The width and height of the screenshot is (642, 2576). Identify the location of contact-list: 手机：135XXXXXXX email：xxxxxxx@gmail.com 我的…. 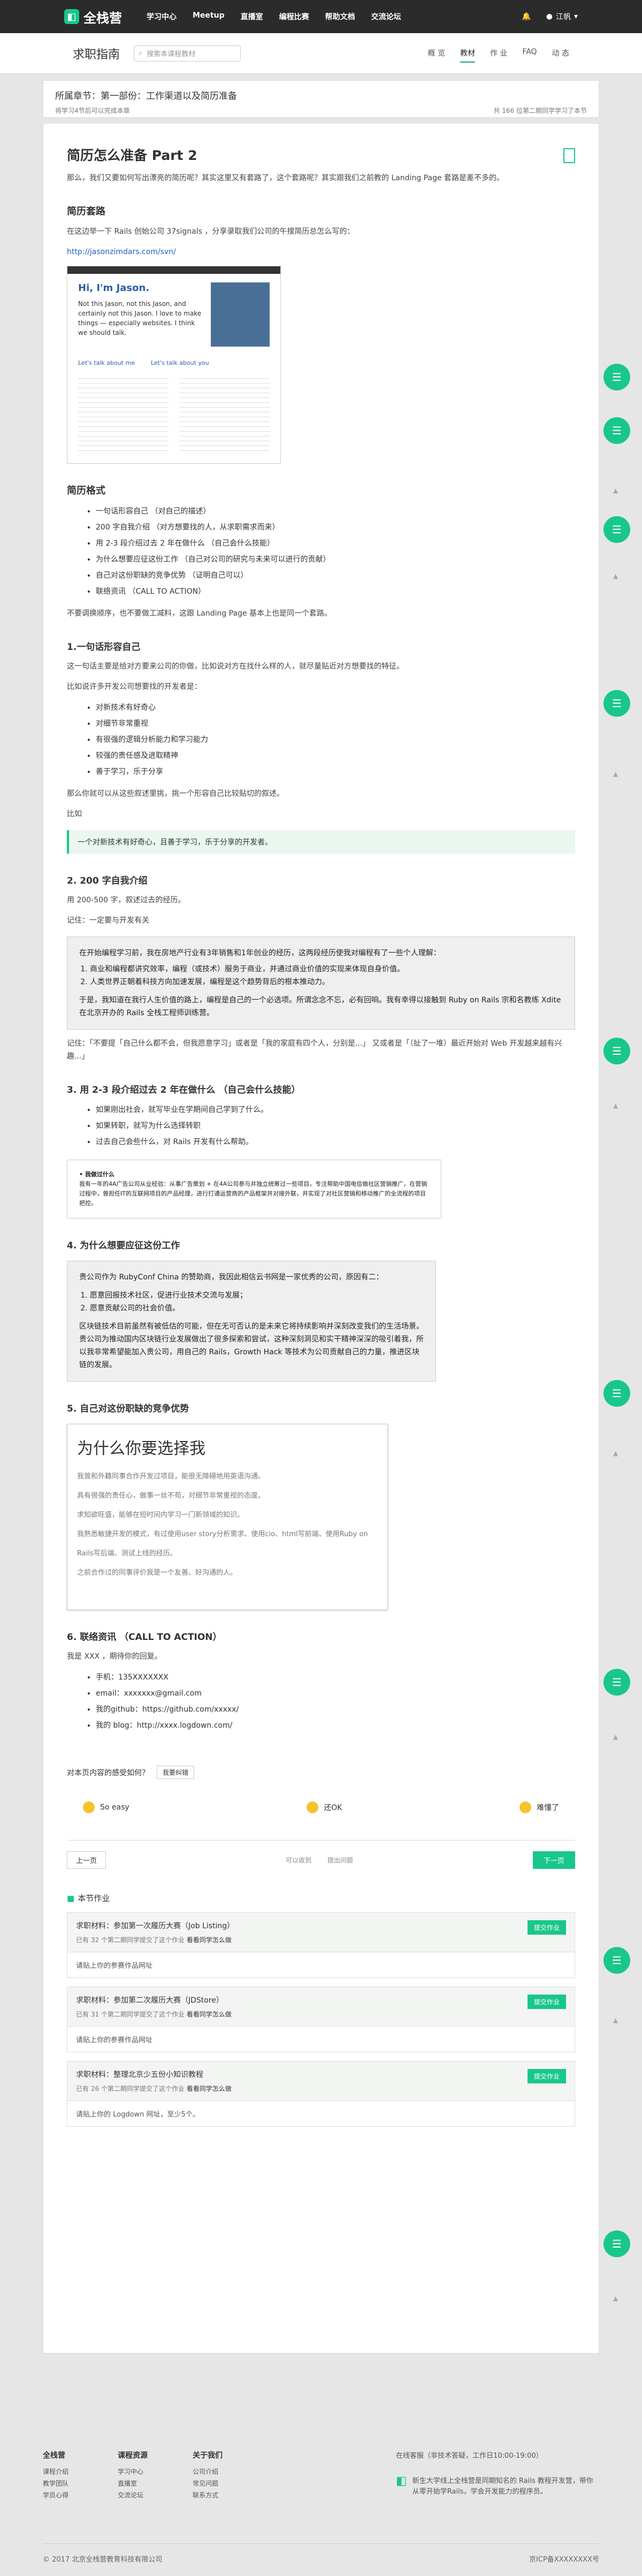
(336, 1701).